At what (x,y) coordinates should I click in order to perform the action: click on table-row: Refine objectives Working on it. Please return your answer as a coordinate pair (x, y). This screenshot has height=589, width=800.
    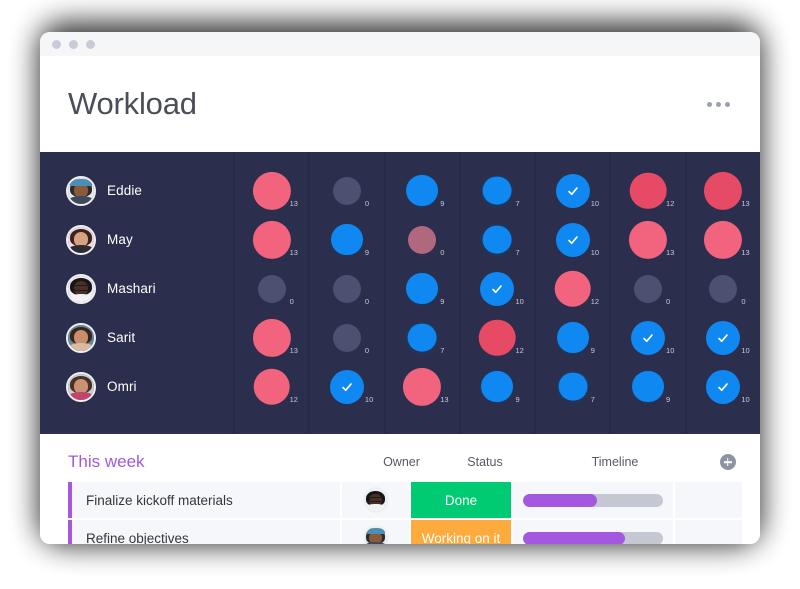
    Looking at the image, I should click on (400, 532).